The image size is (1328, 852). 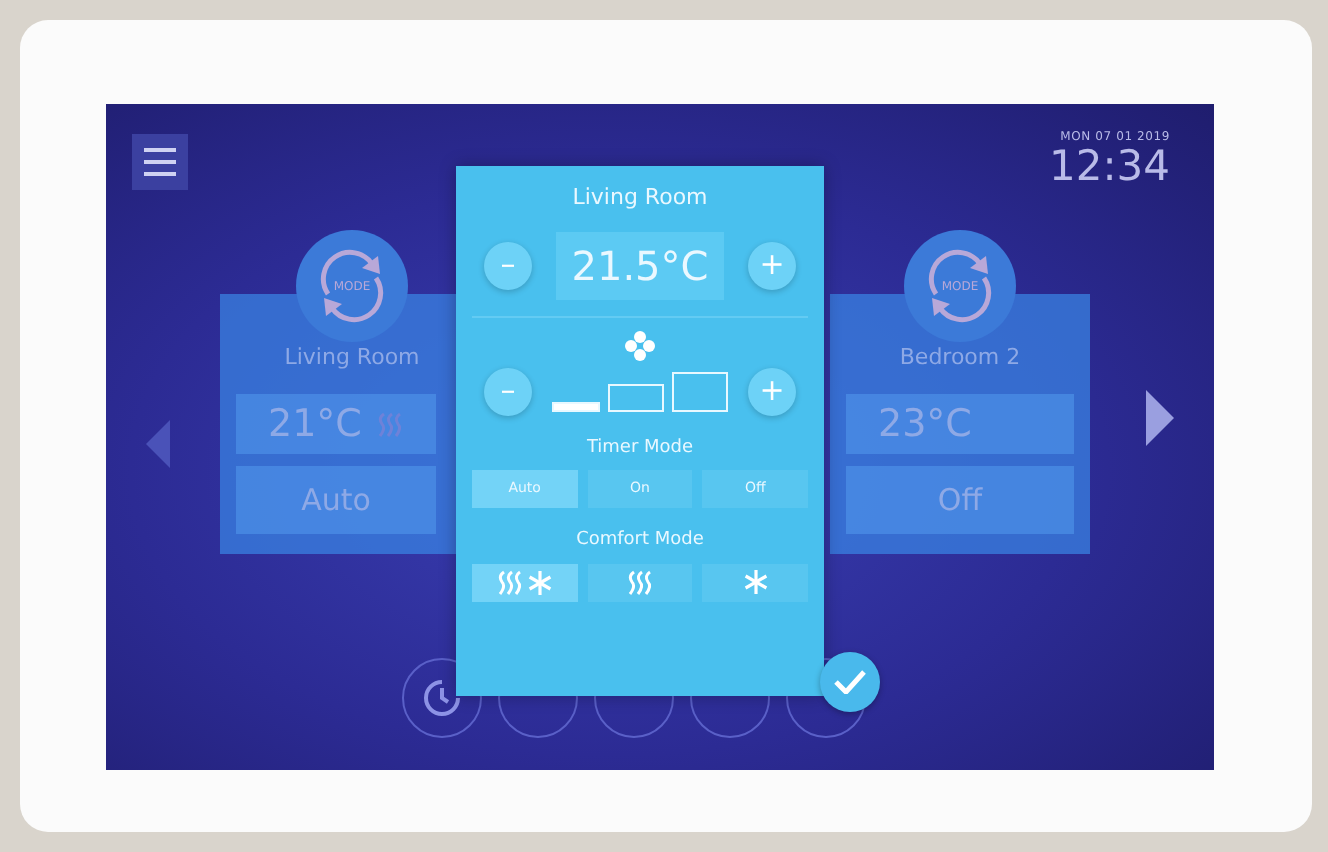 What do you see at coordinates (315, 424) in the screenshot?
I see `temperature-value: 21°C` at bounding box center [315, 424].